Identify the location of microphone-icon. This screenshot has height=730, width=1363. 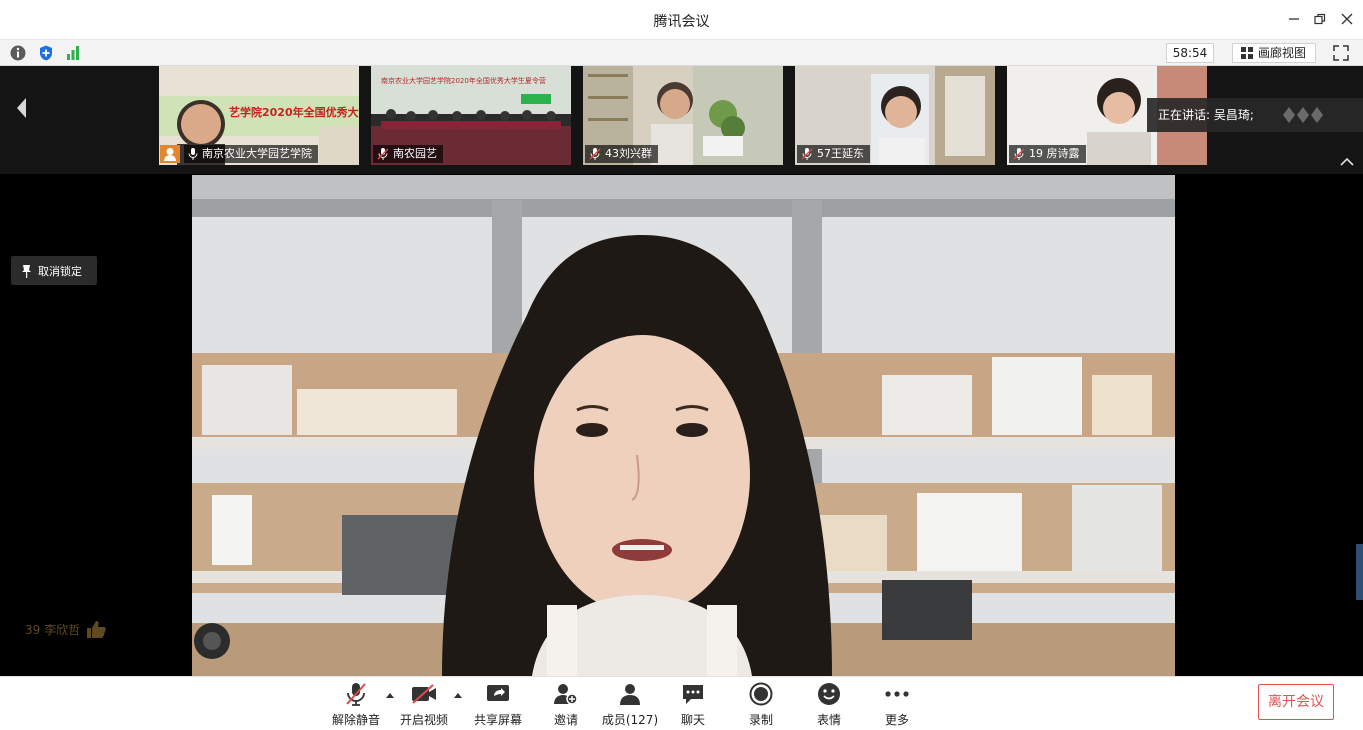
(193, 154).